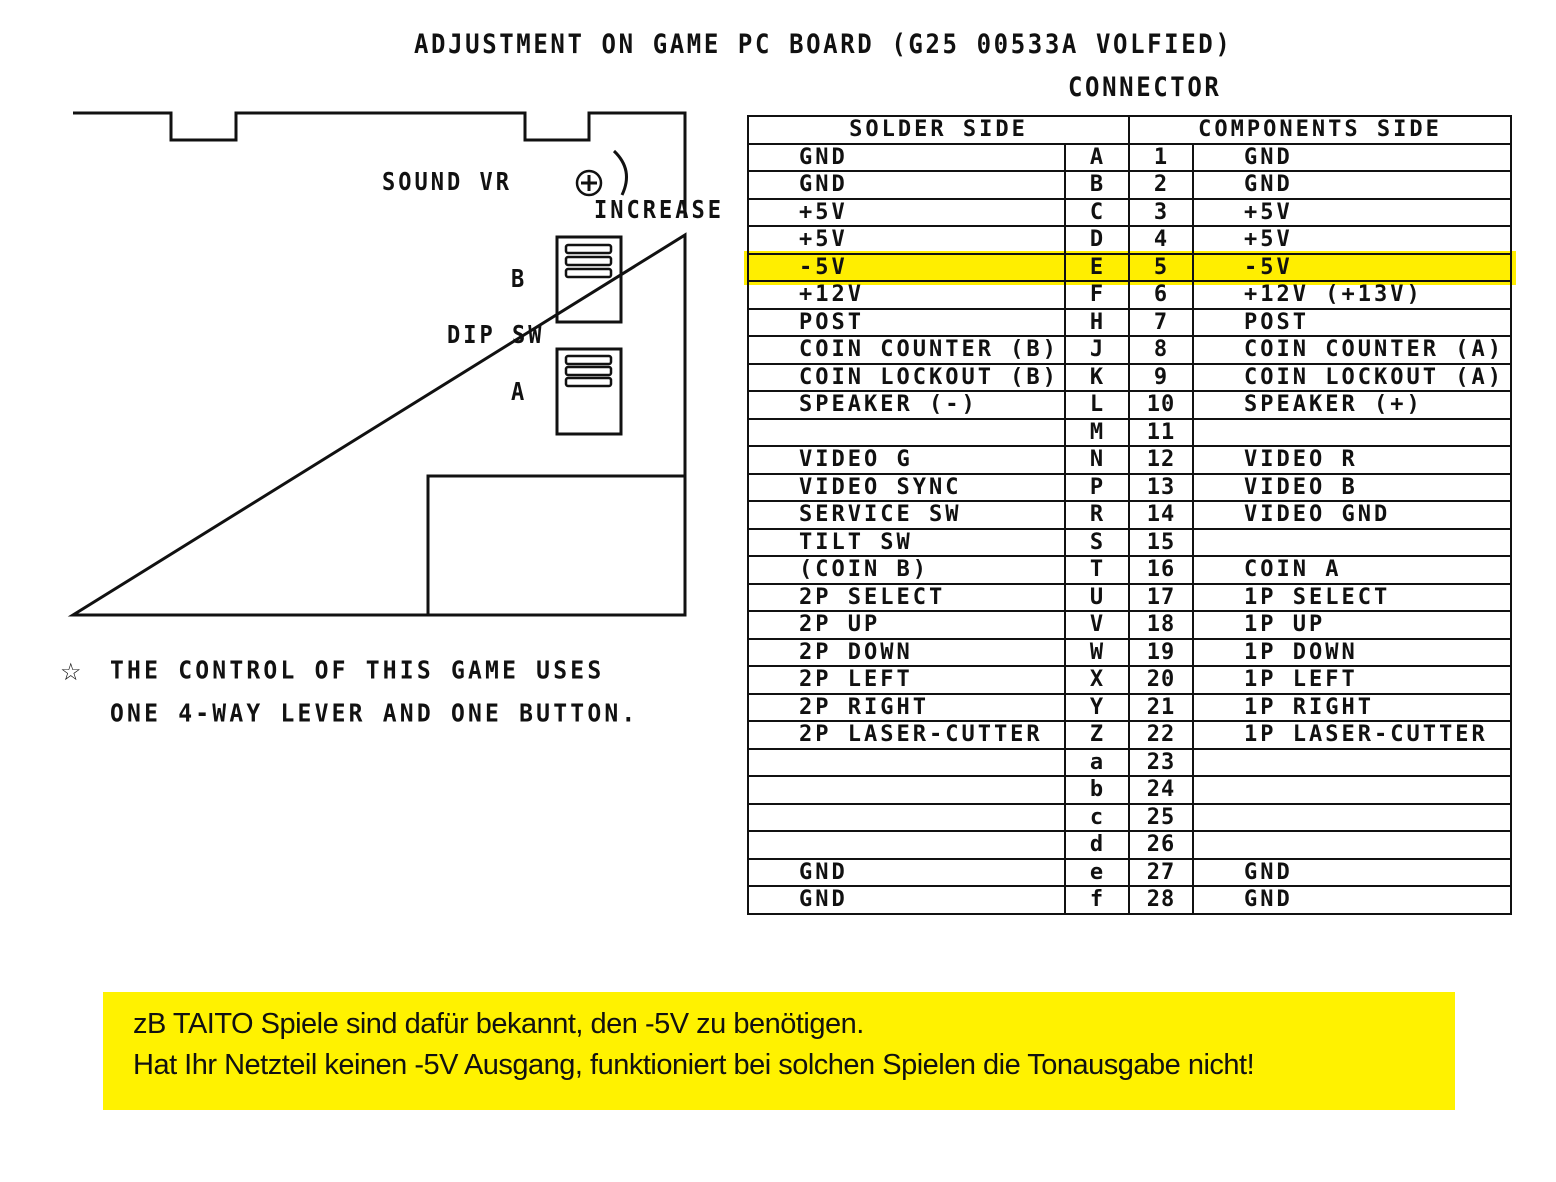 The height and width of the screenshot is (1182, 1556). I want to click on pin-letter-cell: J, so click(1097, 350).